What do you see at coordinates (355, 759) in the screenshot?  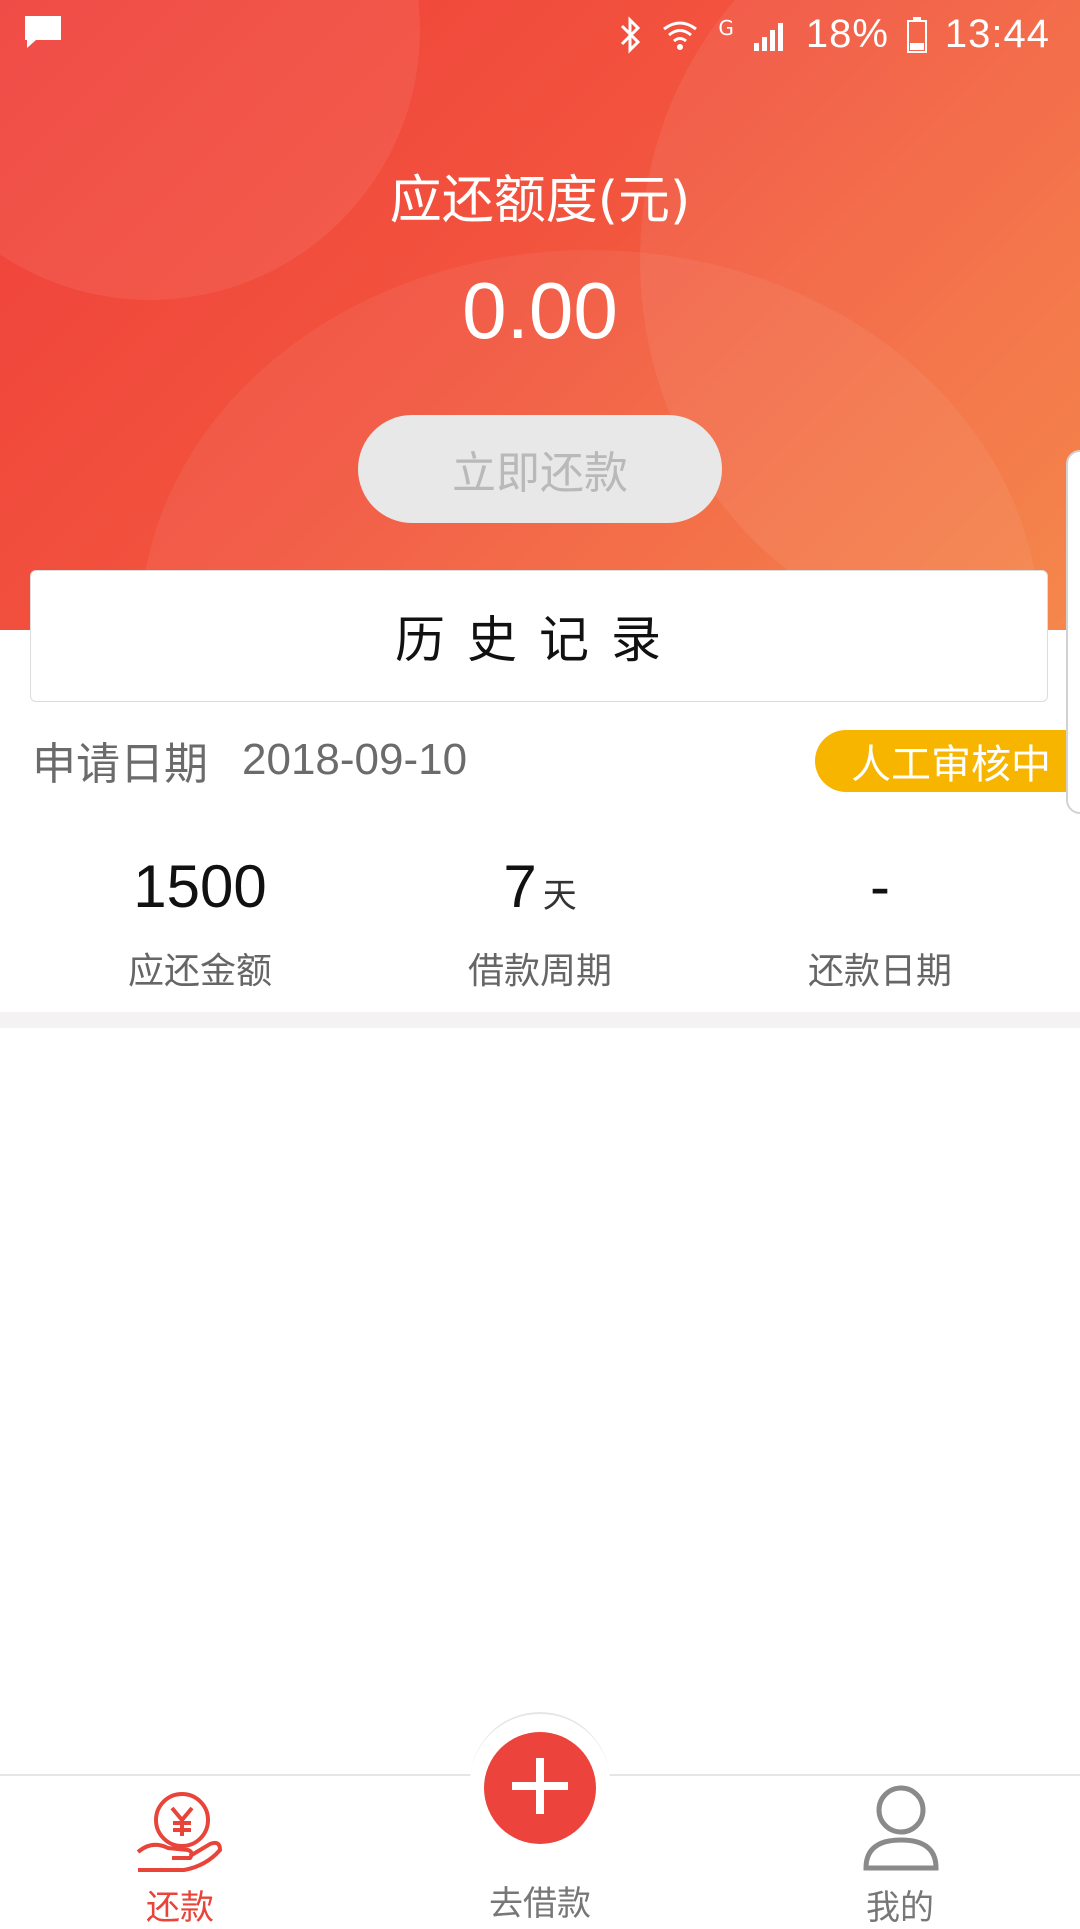 I see `apply-date-value: 2018-09-10` at bounding box center [355, 759].